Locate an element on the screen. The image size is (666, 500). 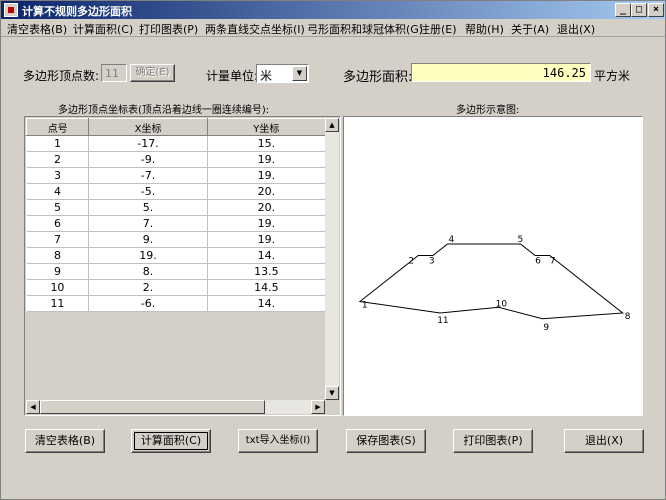
scroll-right-icon: ▶ is located at coordinates (318, 407).